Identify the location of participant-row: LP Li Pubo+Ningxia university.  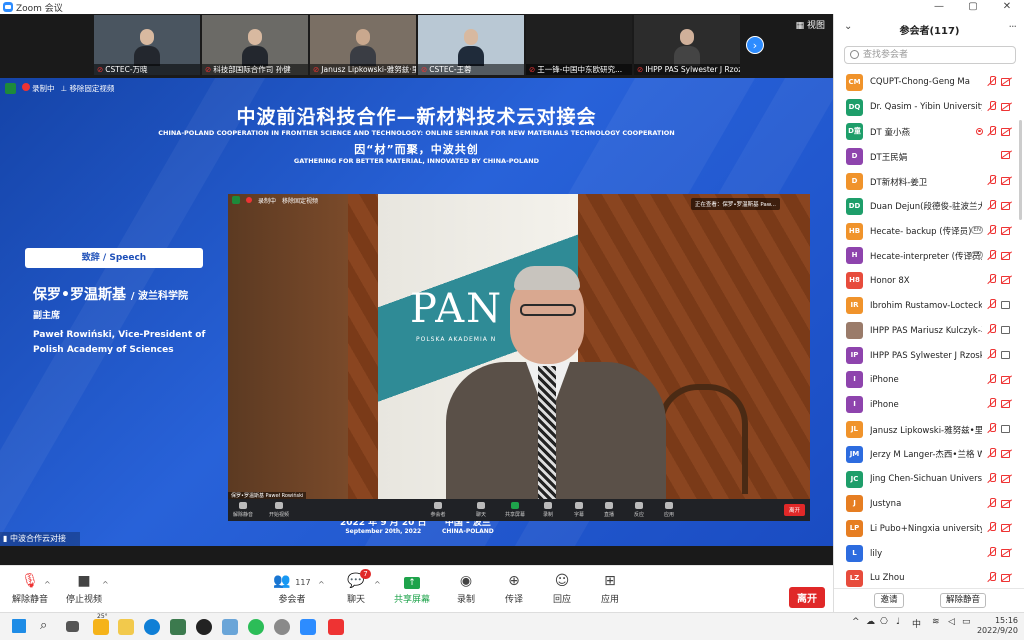
(924, 528).